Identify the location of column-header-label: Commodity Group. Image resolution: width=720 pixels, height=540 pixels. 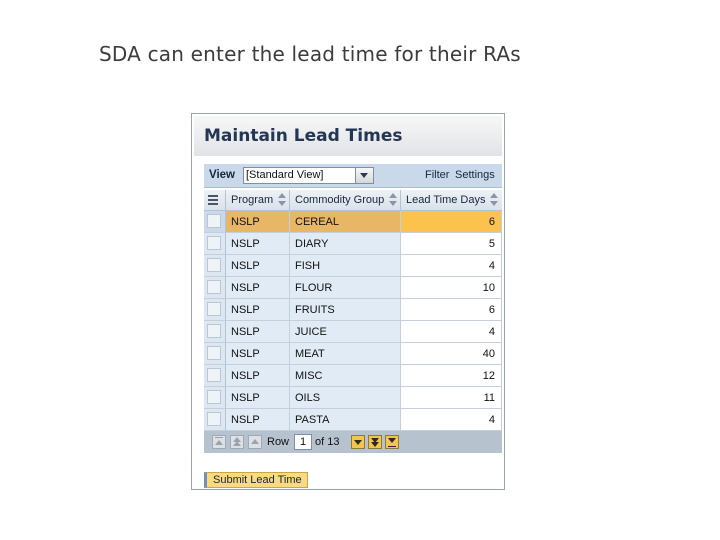
(340, 200).